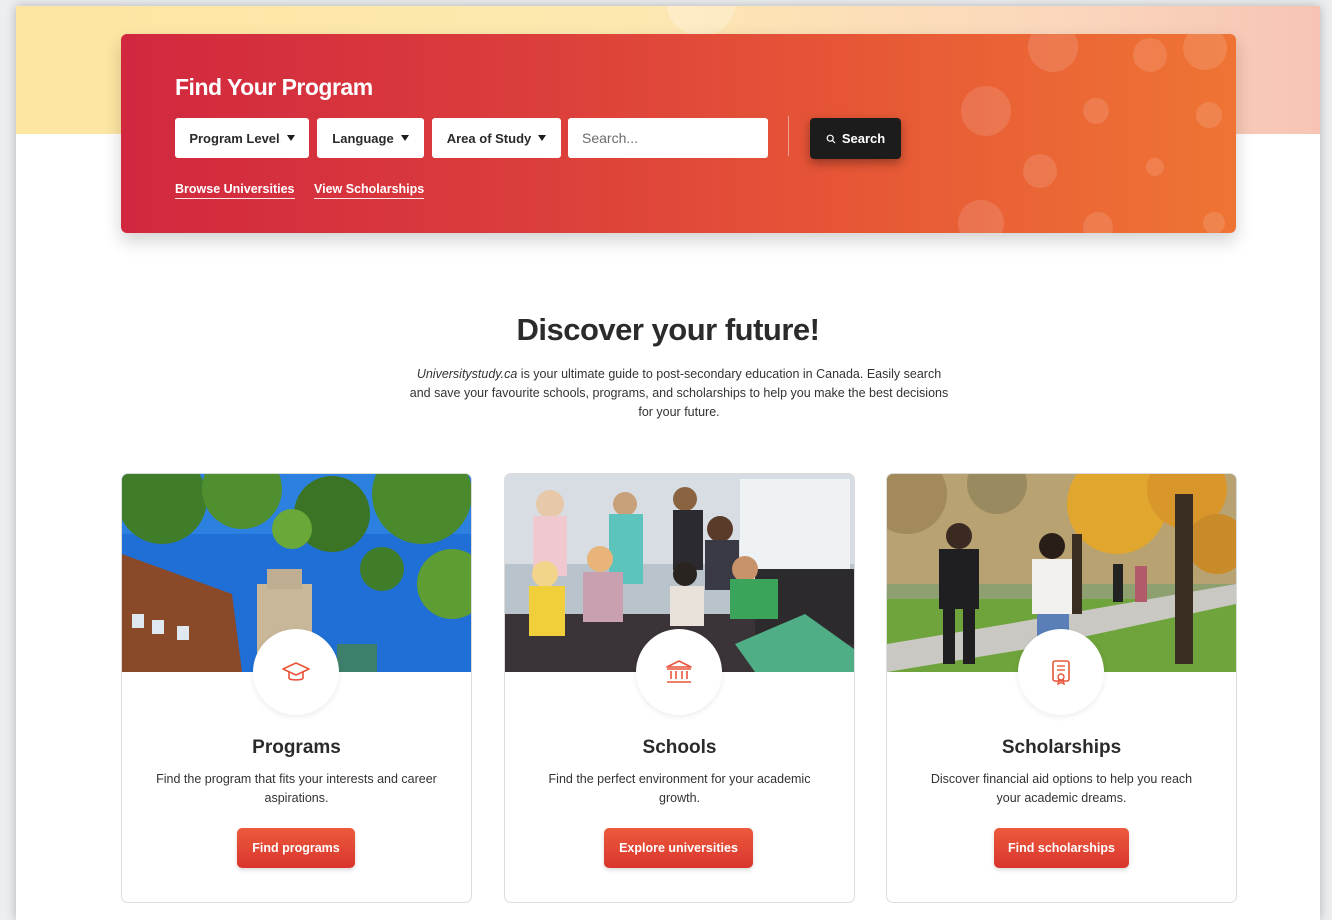 Image resolution: width=1332 pixels, height=920 pixels. I want to click on certificate-icon-badge, so click(1061, 672).